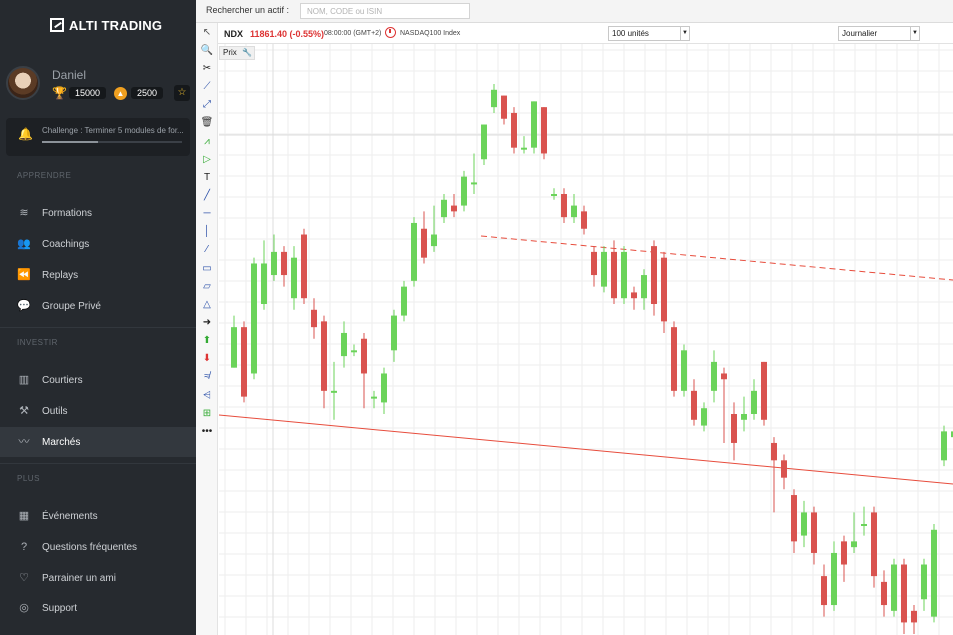 The width and height of the screenshot is (953, 635). What do you see at coordinates (207, 123) in the screenshot?
I see `trash-icon: 🗑` at bounding box center [207, 123].